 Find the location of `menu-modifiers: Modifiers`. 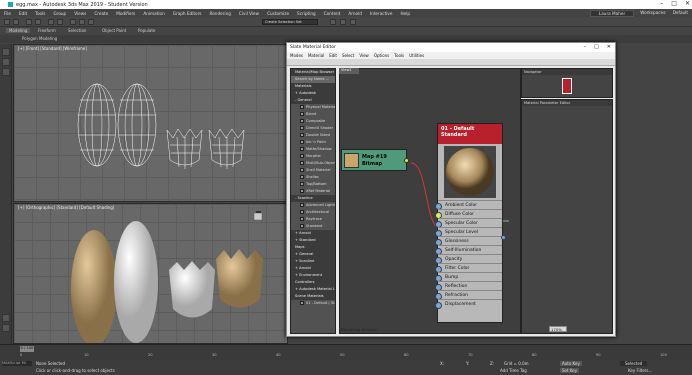

menu-modifiers: Modifiers is located at coordinates (125, 13).